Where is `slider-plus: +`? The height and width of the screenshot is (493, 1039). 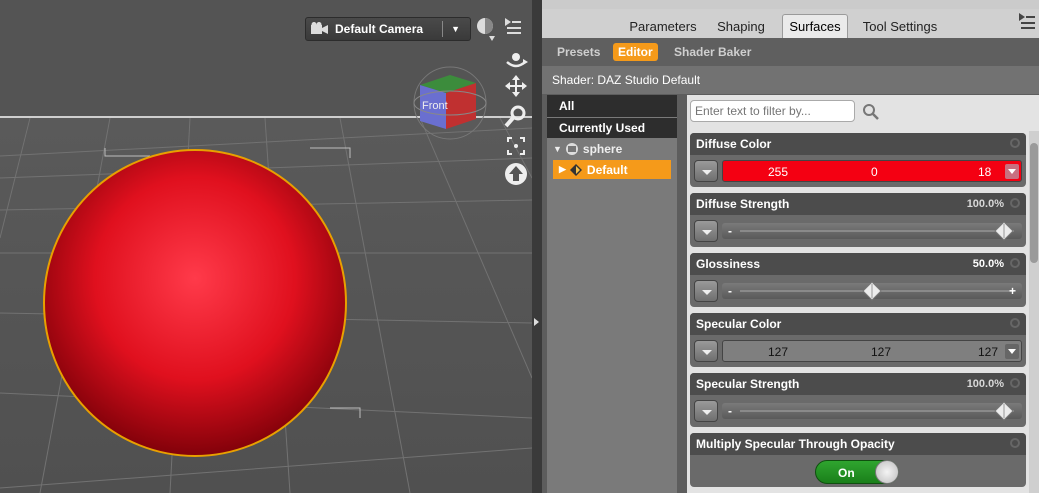
slider-plus: + is located at coordinates (1012, 291).